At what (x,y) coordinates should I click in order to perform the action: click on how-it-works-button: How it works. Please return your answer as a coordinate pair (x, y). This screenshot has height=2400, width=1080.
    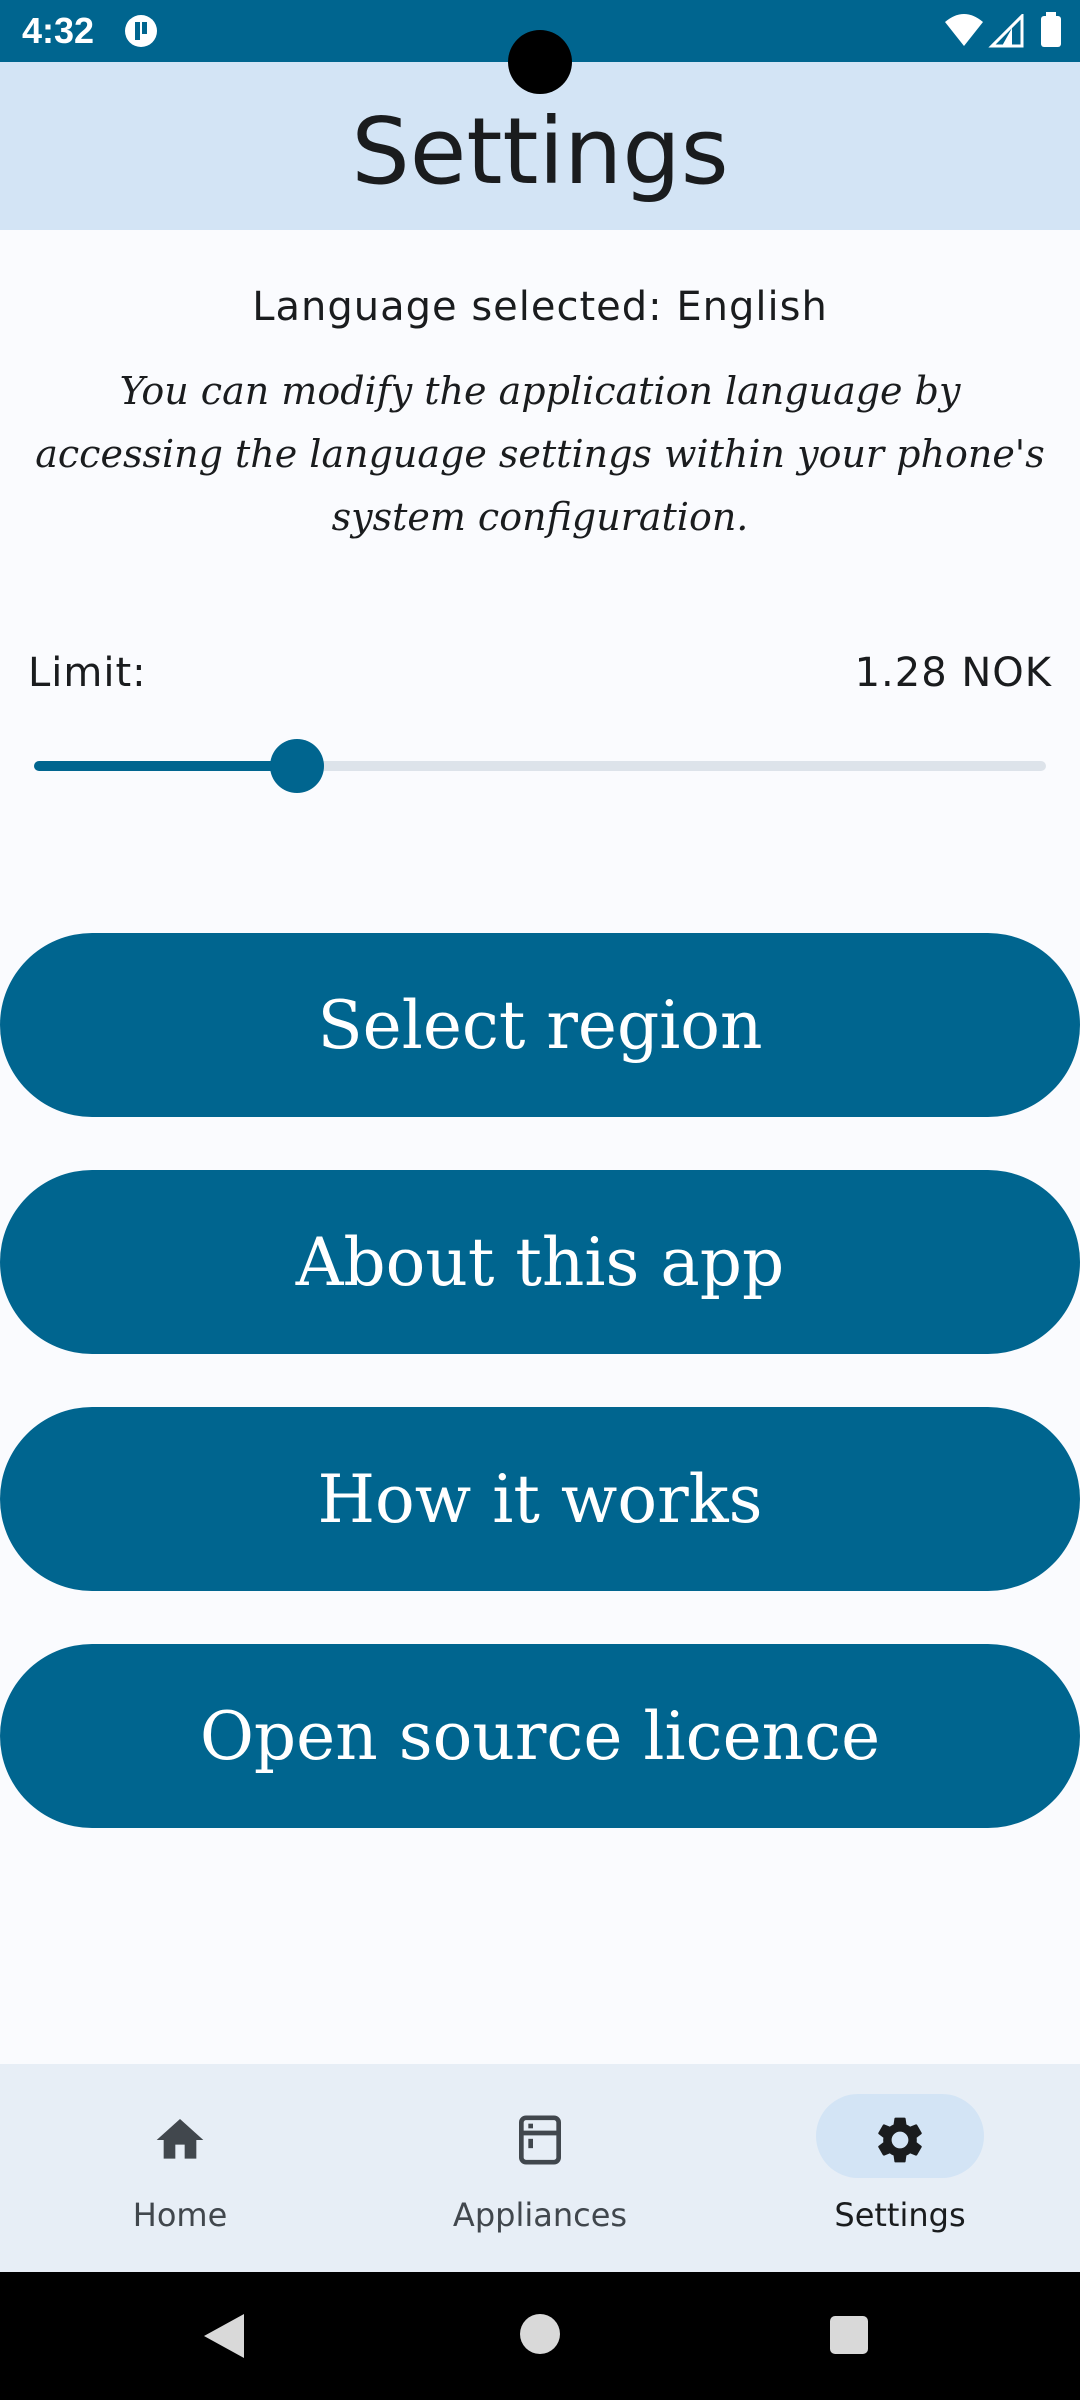
    Looking at the image, I should click on (540, 1499).